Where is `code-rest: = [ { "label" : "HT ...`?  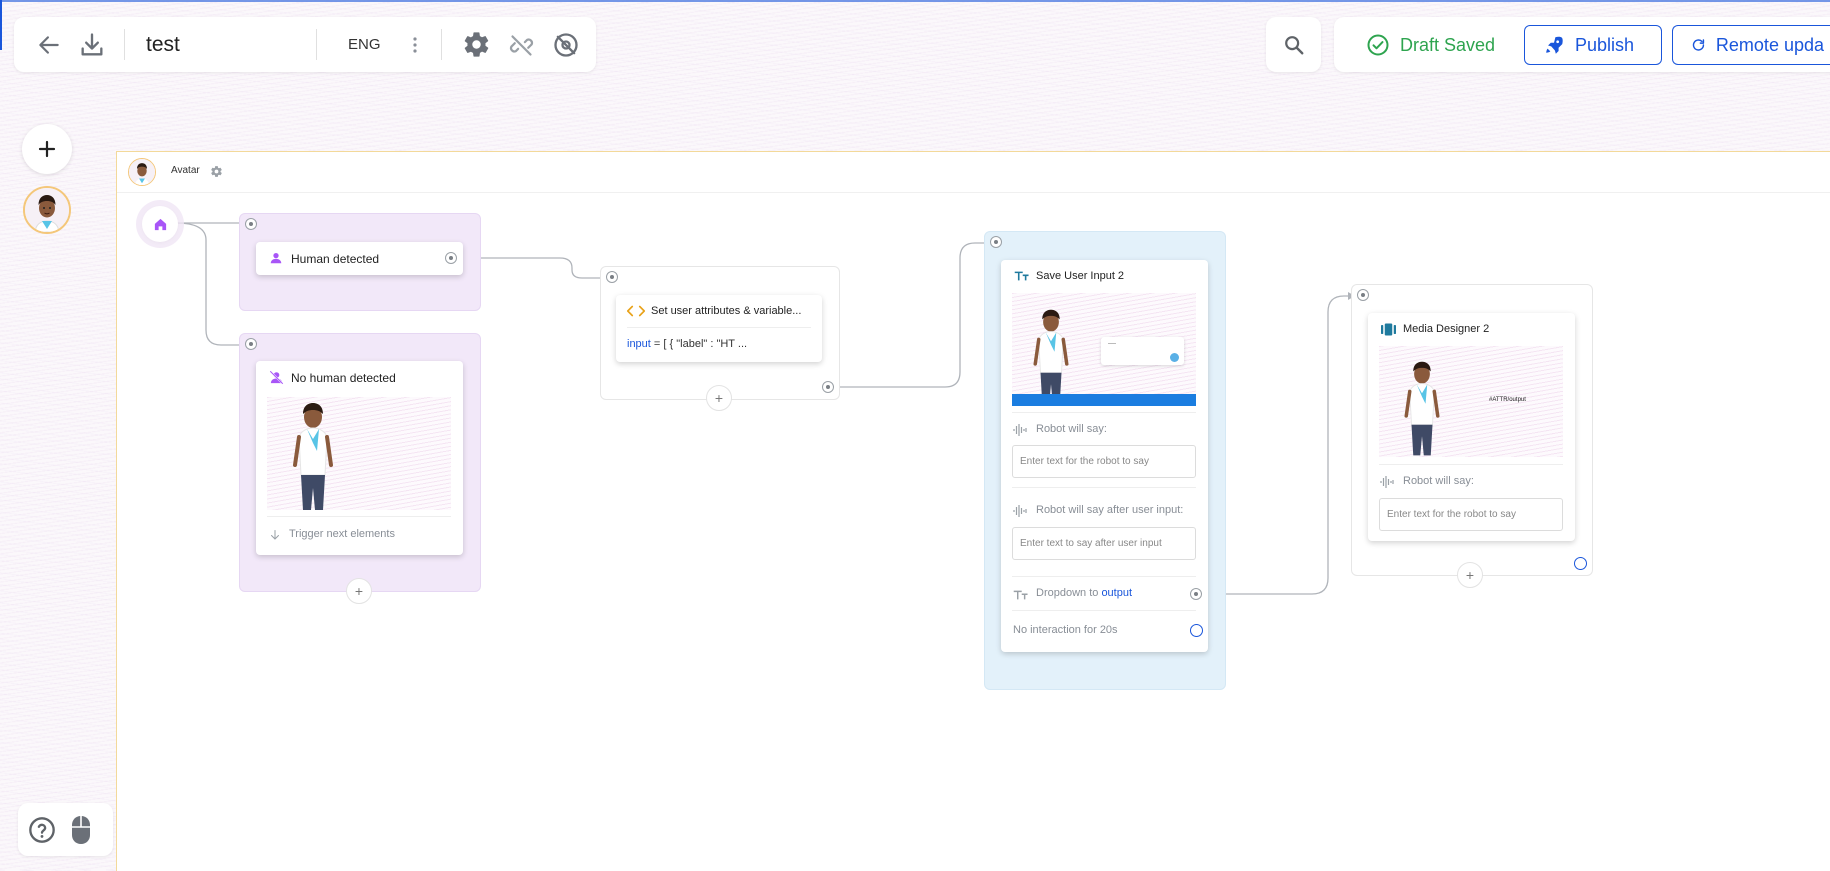 code-rest: = [ { "label" : "HT ... is located at coordinates (699, 344).